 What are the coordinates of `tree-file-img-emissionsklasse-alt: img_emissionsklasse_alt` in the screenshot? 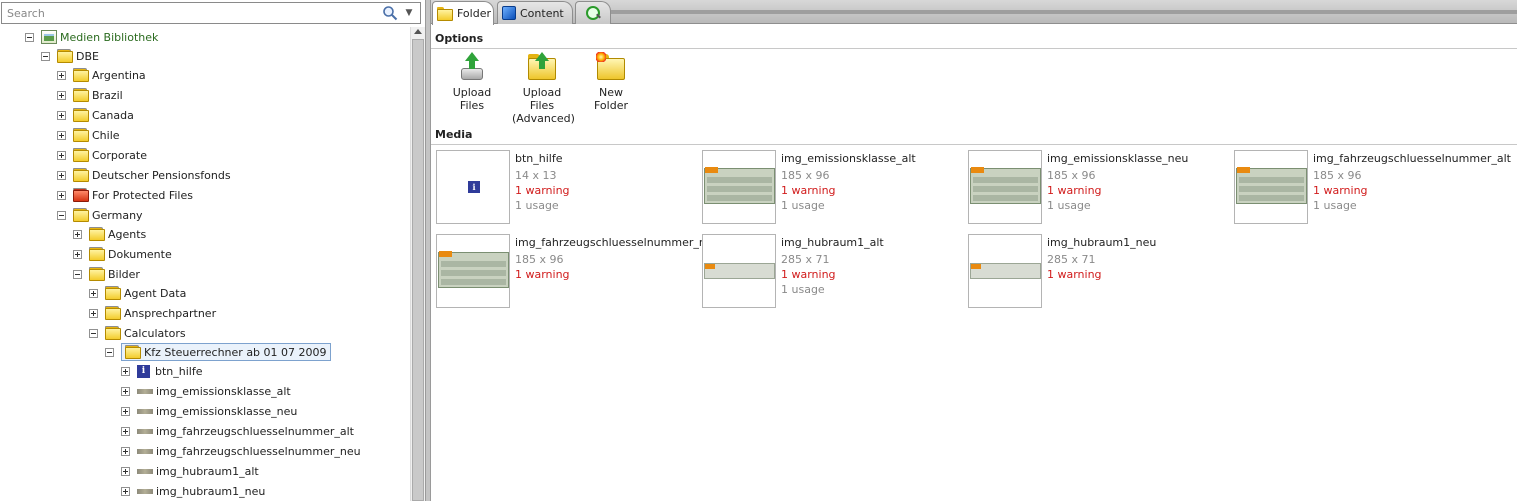 It's located at (206, 391).